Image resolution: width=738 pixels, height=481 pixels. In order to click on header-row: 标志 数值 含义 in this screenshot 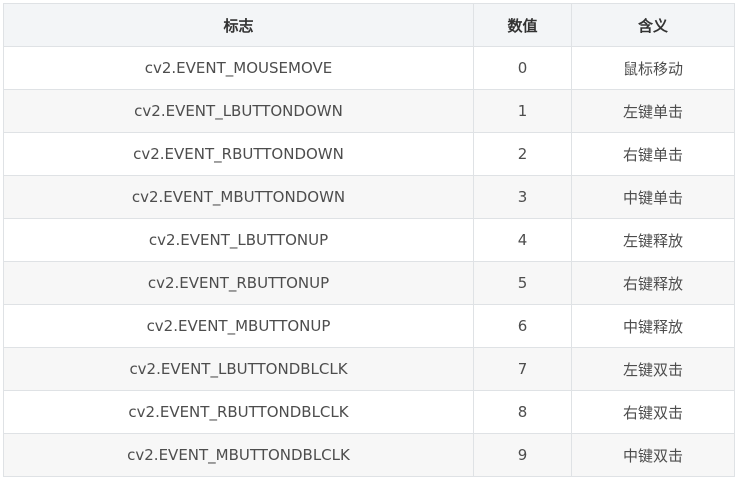, I will do `click(369, 25)`.